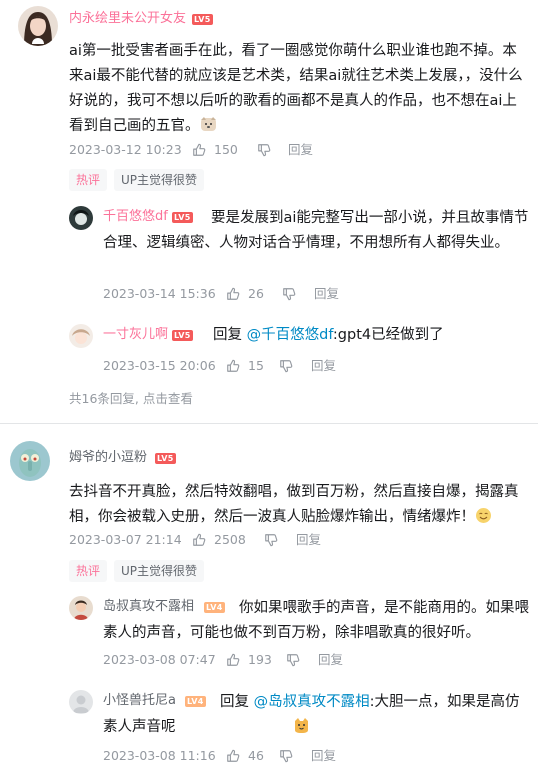 This screenshot has height=767, width=538. What do you see at coordinates (256, 365) in the screenshot?
I see `like-count: 15` at bounding box center [256, 365].